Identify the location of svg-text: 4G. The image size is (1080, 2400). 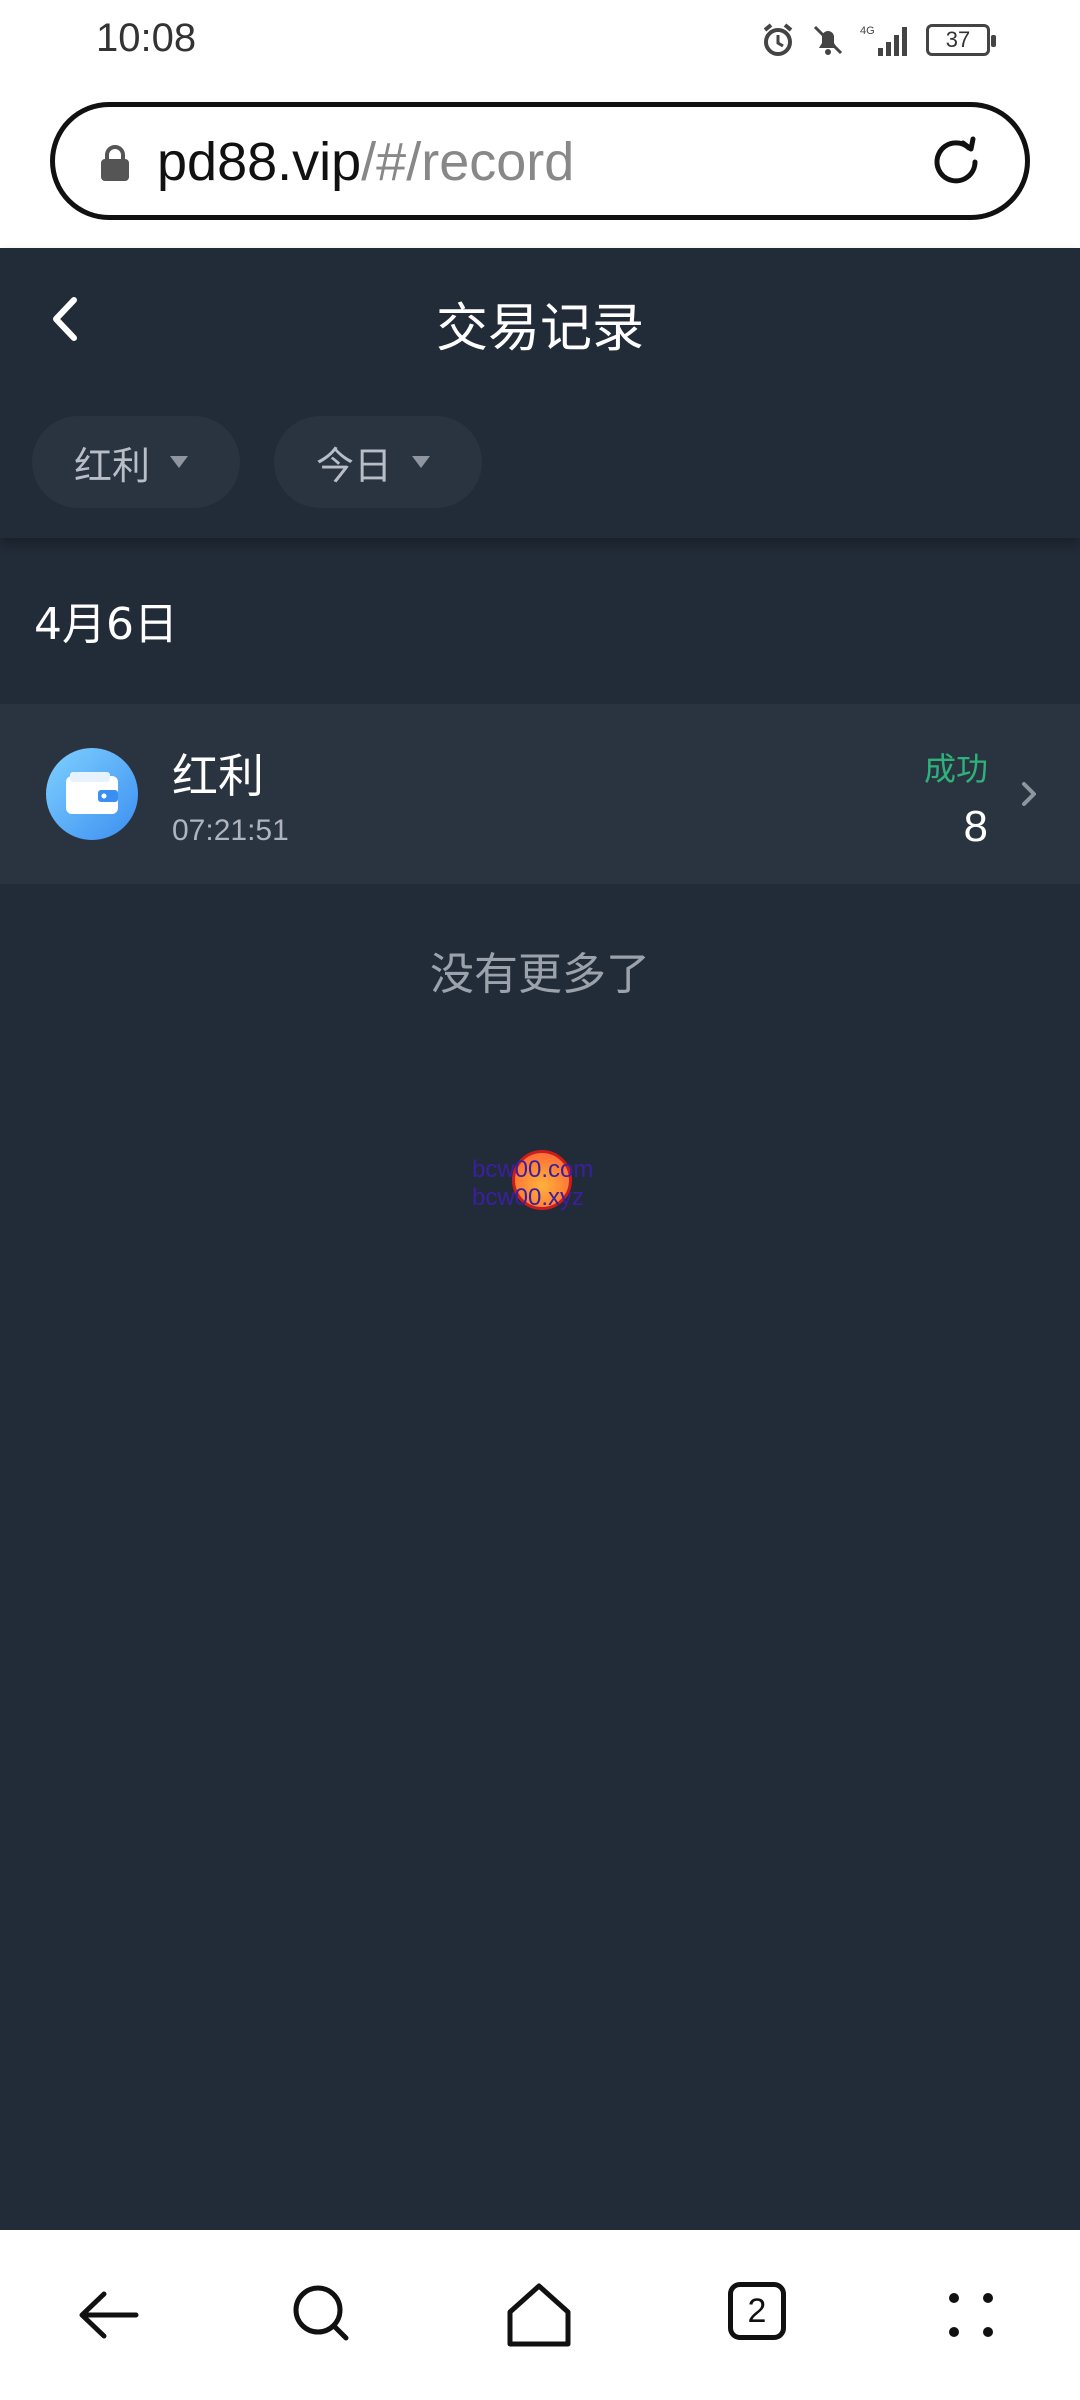
(867, 31).